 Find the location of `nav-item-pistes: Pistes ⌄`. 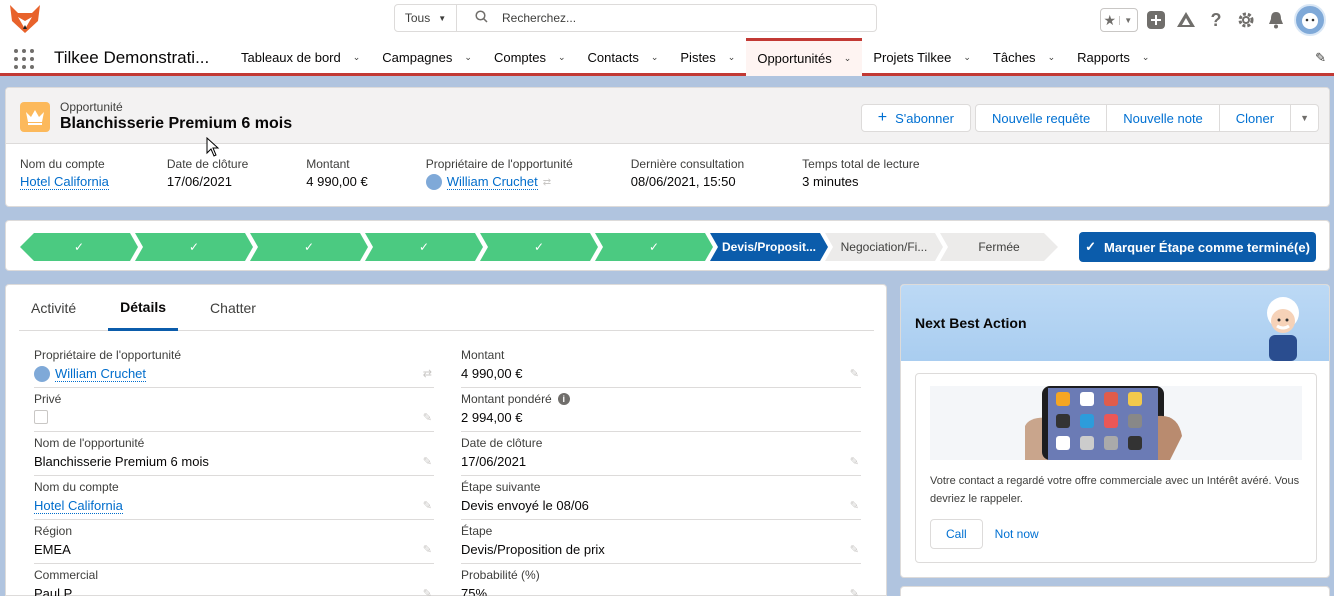

nav-item-pistes: Pistes ⌄ is located at coordinates (707, 57).